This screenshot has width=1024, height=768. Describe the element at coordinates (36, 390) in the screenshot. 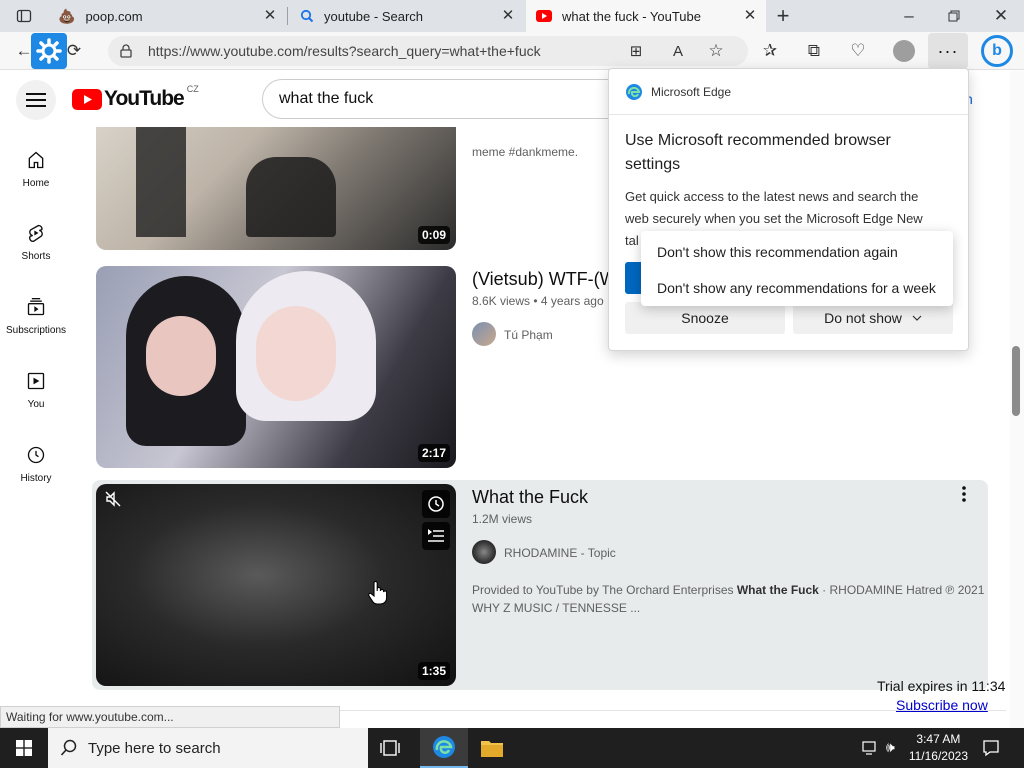

I see `guide-item-you: You` at that location.